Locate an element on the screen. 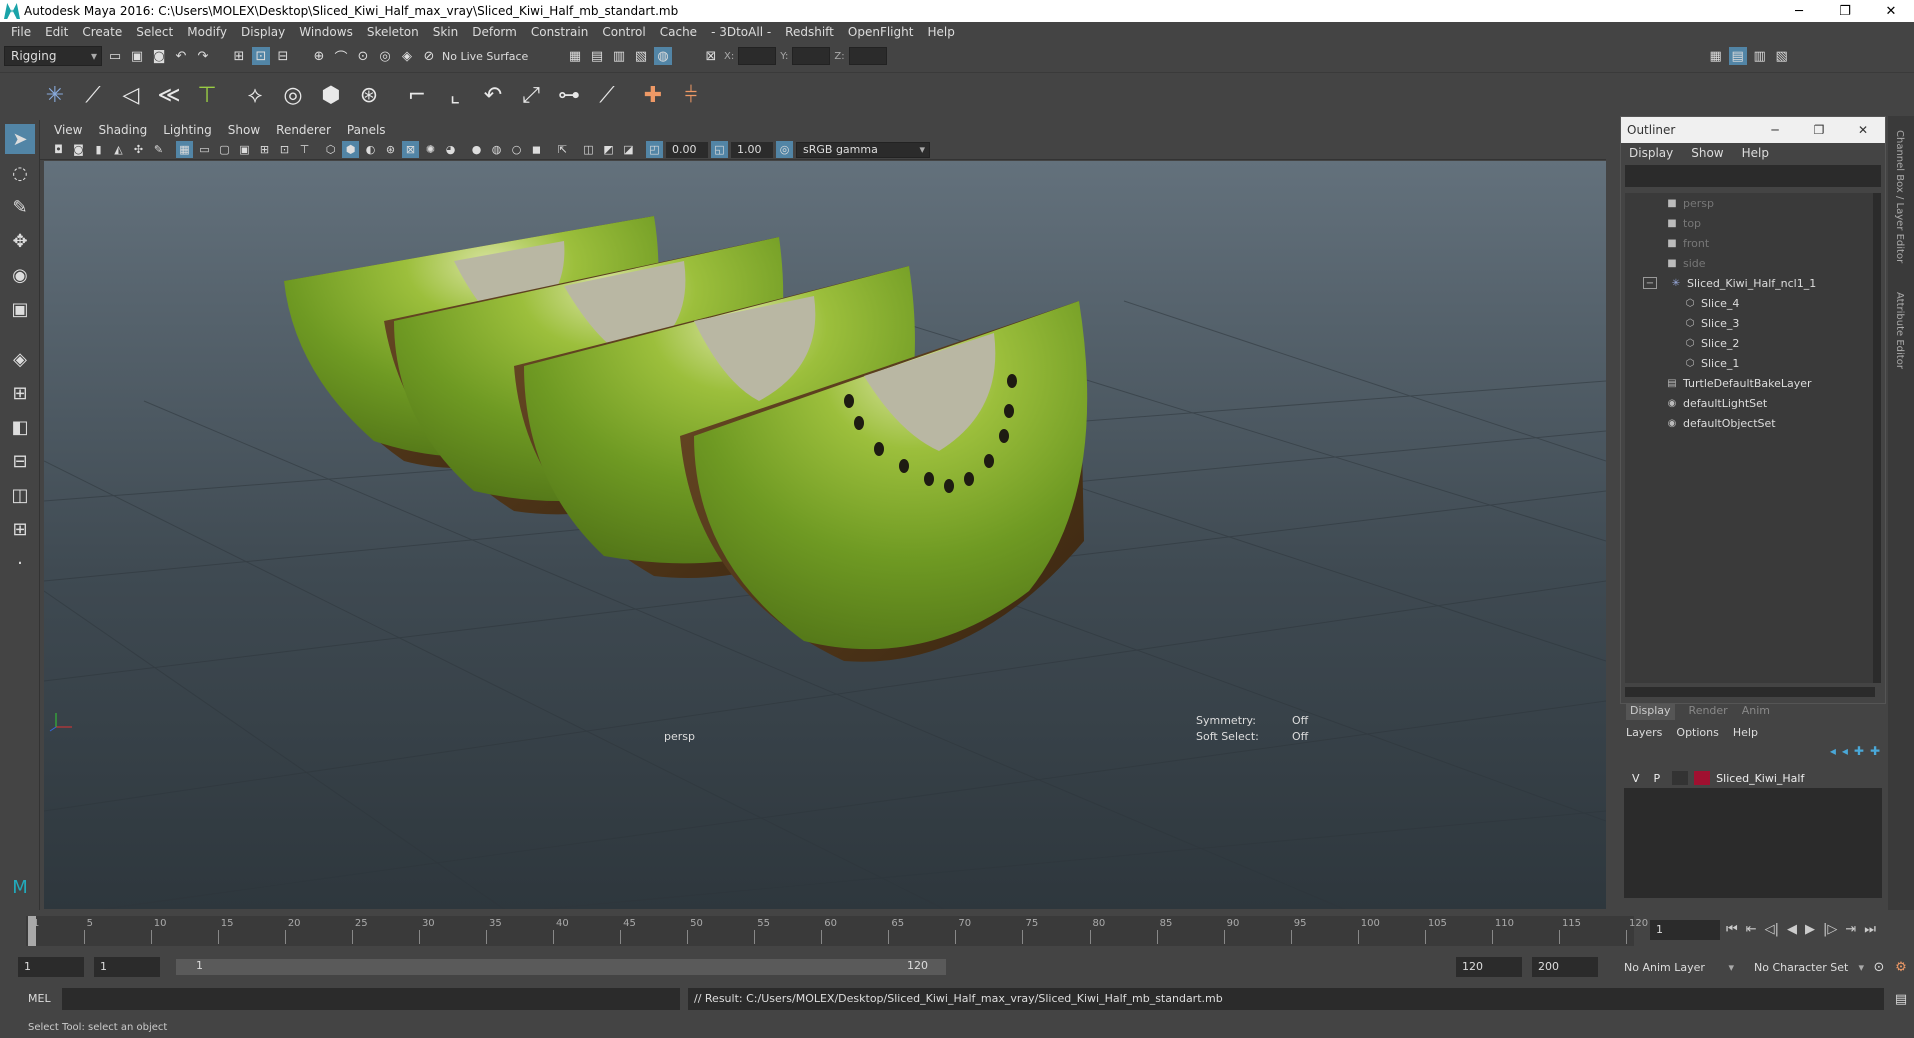 This screenshot has width=1914, height=1038. select-hierarchy-icon: ⊞ is located at coordinates (239, 56).